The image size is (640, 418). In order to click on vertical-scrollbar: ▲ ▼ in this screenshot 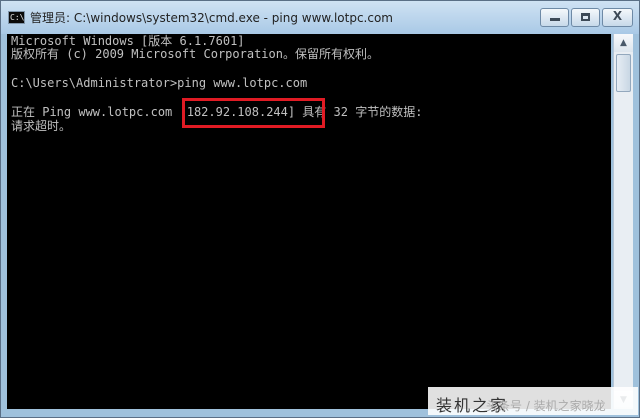, I will do `click(623, 221)`.